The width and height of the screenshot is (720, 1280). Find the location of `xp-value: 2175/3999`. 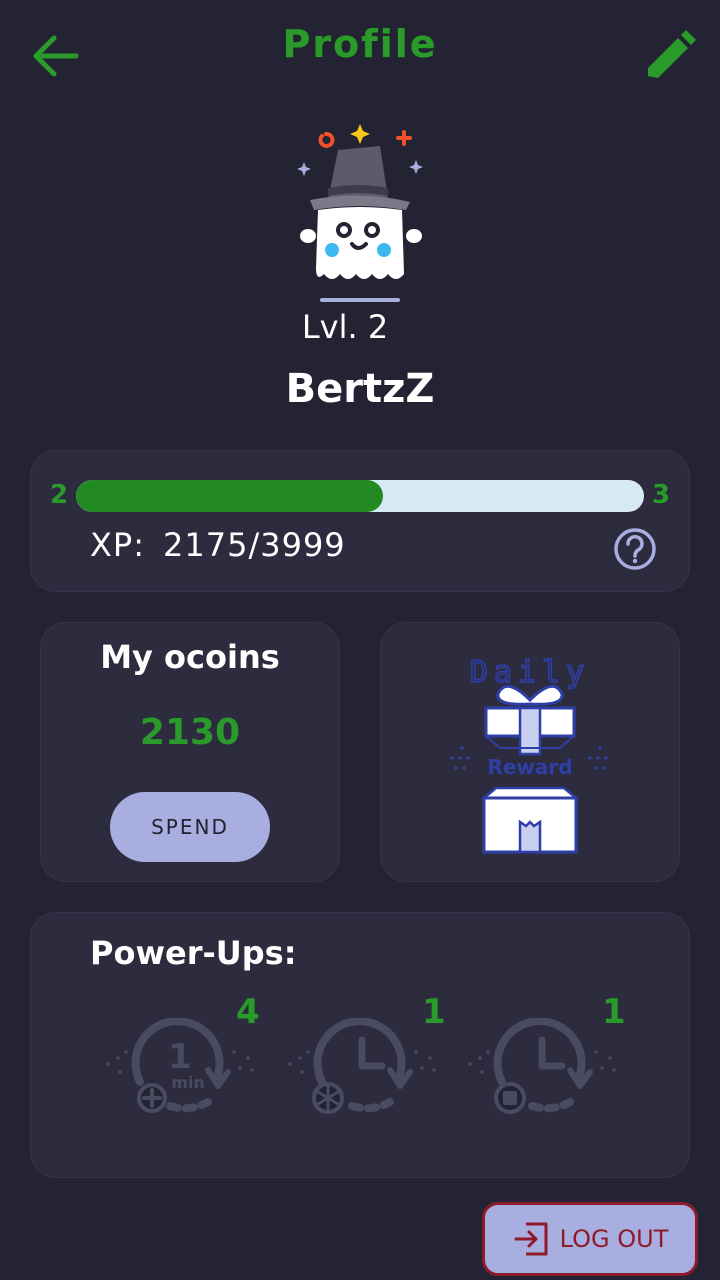

xp-value: 2175/3999 is located at coordinates (254, 545).